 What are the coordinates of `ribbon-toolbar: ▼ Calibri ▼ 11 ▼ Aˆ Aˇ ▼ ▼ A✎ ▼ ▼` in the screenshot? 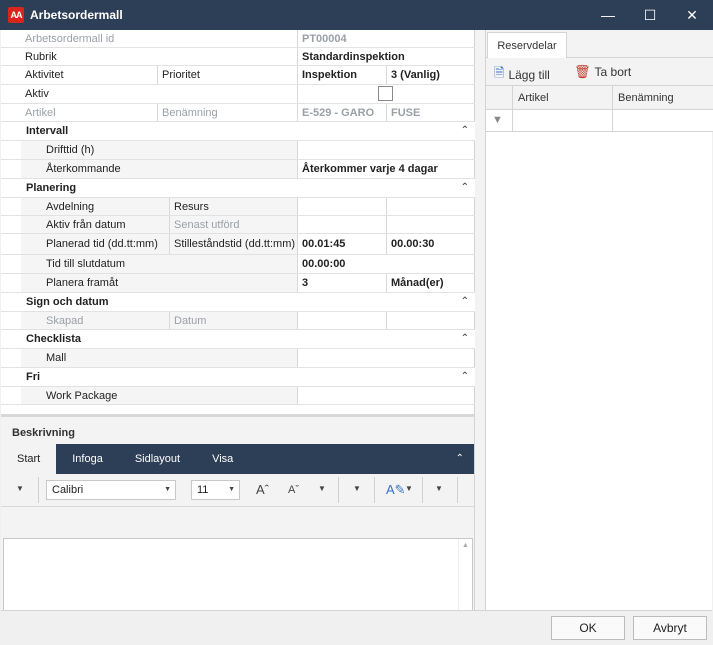 It's located at (237, 490).